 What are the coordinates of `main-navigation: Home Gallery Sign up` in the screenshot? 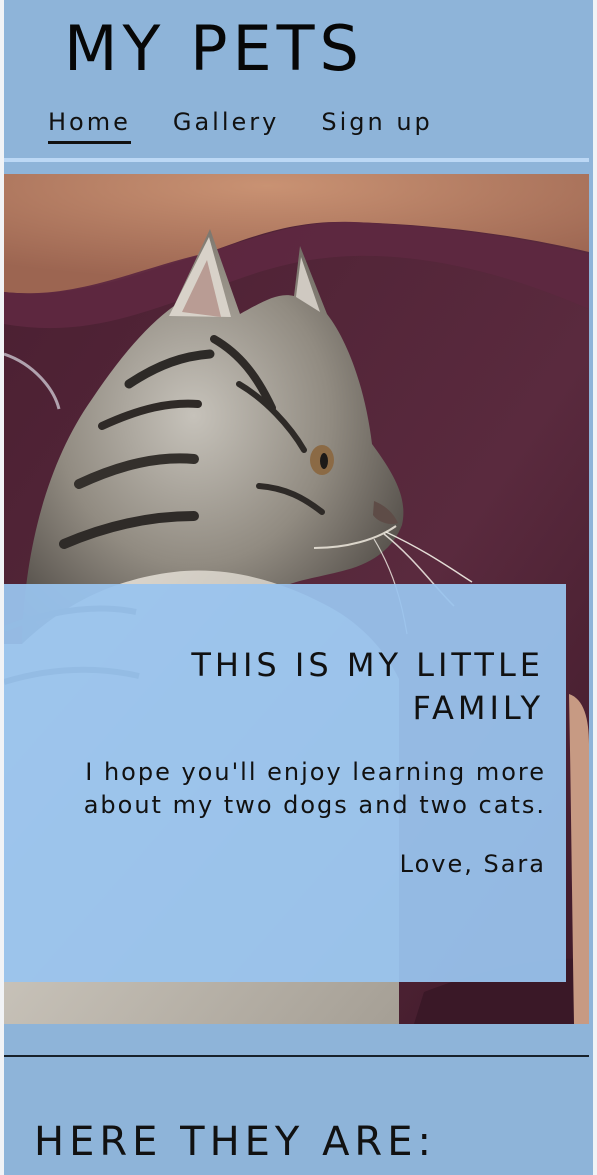 It's located at (240, 126).